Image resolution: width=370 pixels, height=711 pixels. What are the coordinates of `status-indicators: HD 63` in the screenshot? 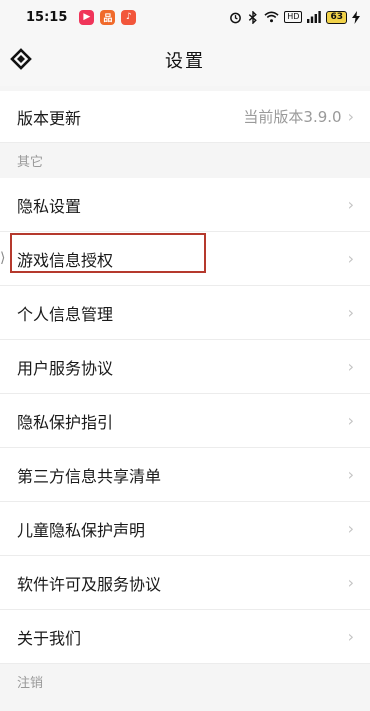 It's located at (294, 17).